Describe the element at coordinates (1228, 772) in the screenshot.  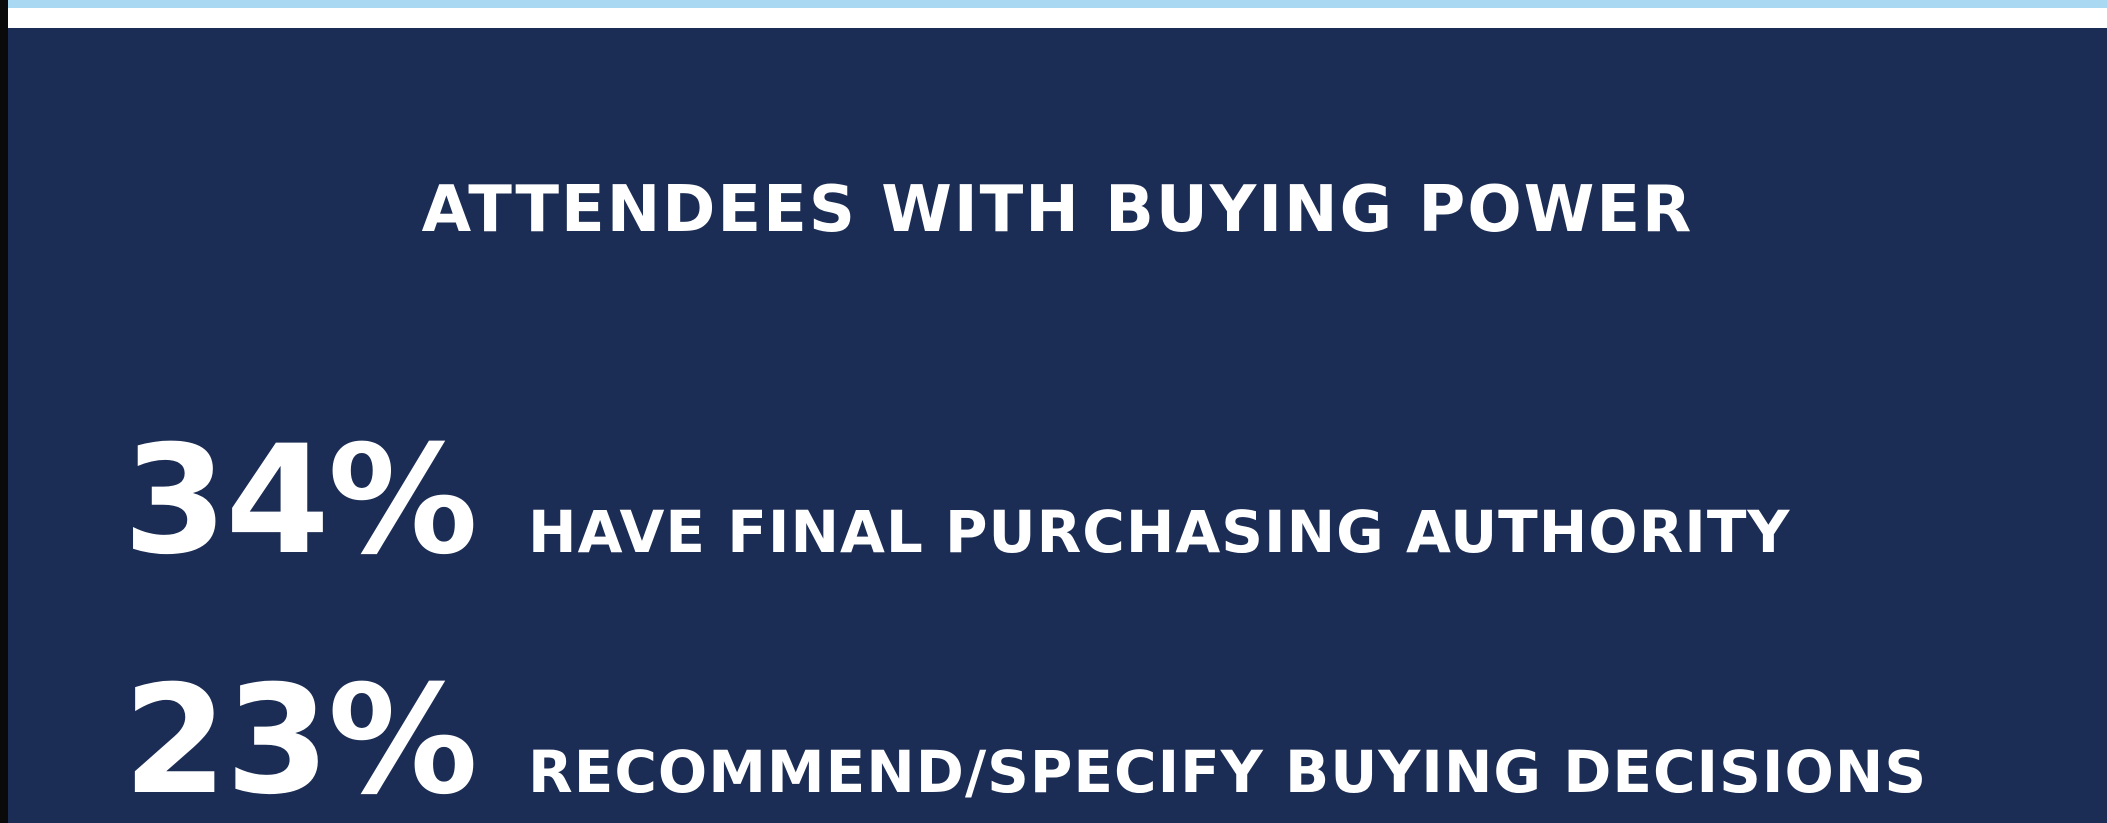
I see `stat-description: RECOMMEND/SPECIFY BUYING DECISIONS` at that location.